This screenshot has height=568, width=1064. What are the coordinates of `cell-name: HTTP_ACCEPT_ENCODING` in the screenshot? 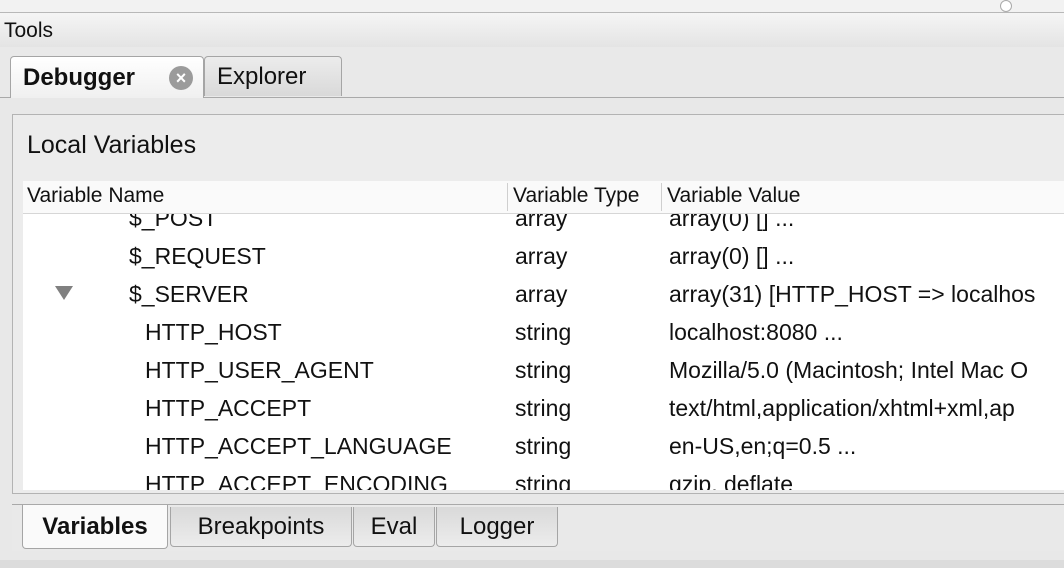 It's located at (296, 480).